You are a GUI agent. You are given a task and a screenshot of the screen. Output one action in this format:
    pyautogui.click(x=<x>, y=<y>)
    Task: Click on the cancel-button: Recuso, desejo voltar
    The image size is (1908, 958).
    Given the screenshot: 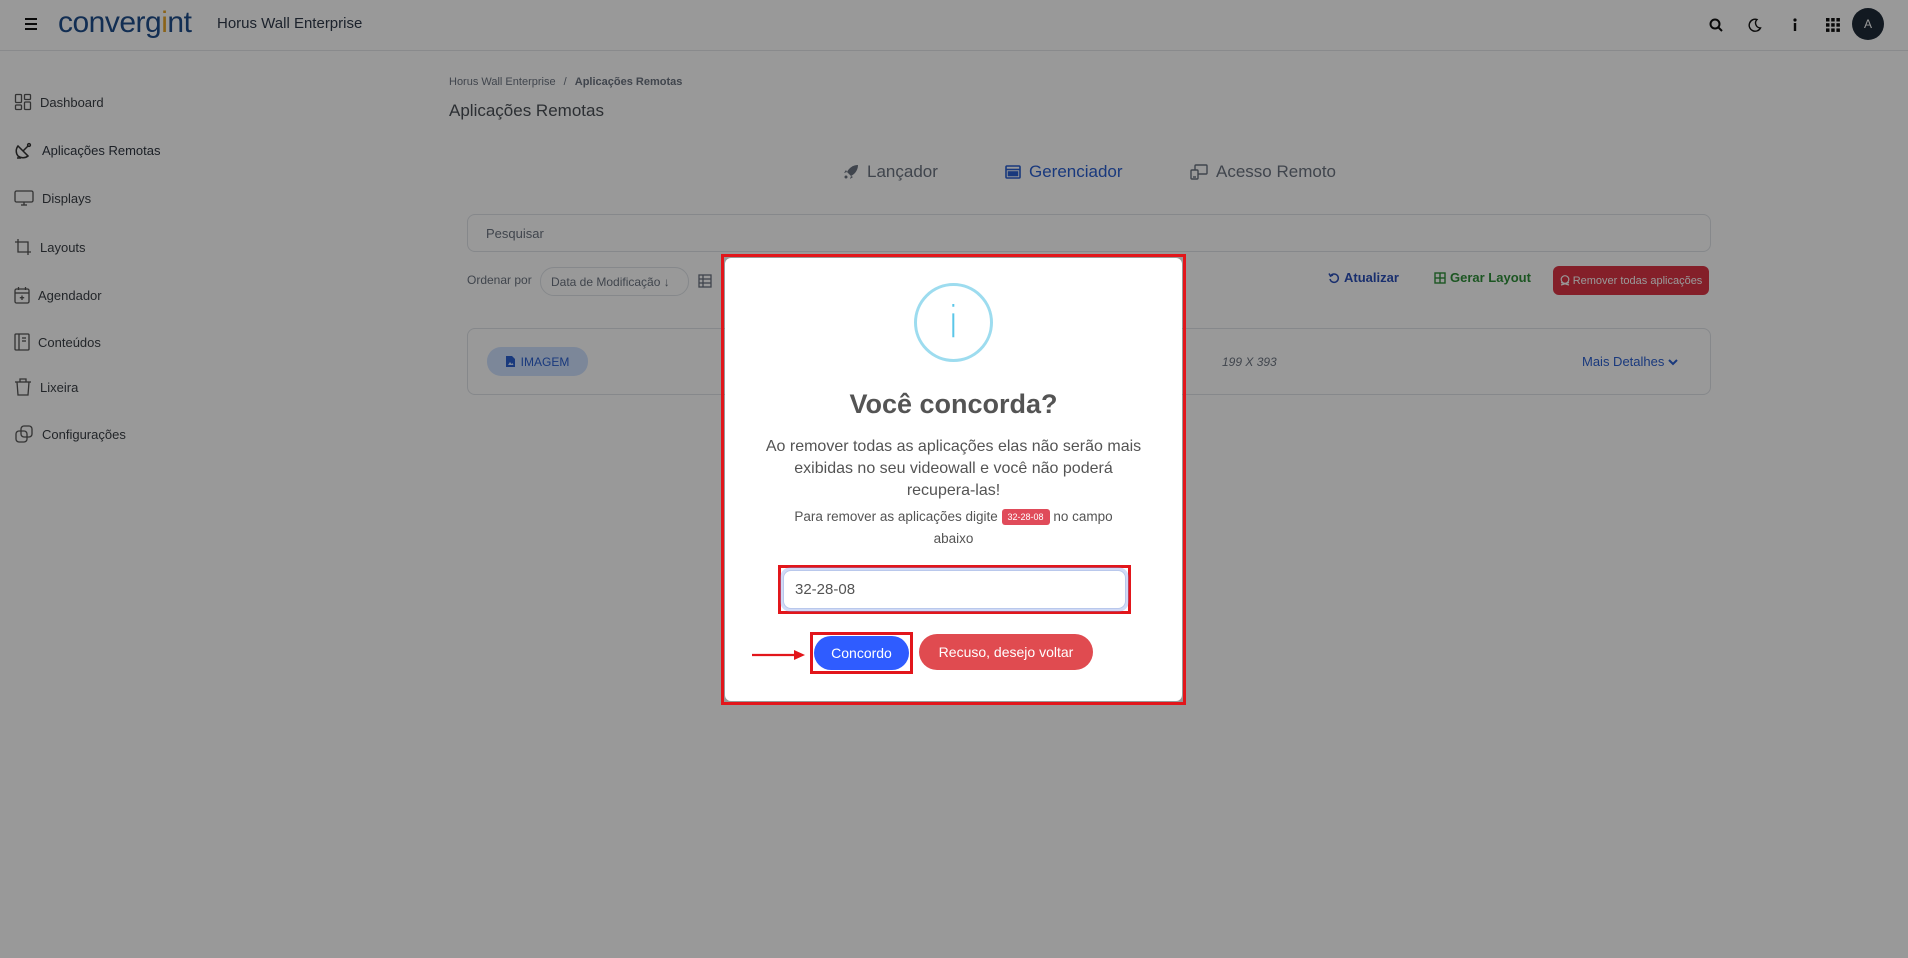 What is the action you would take?
    pyautogui.click(x=1006, y=652)
    